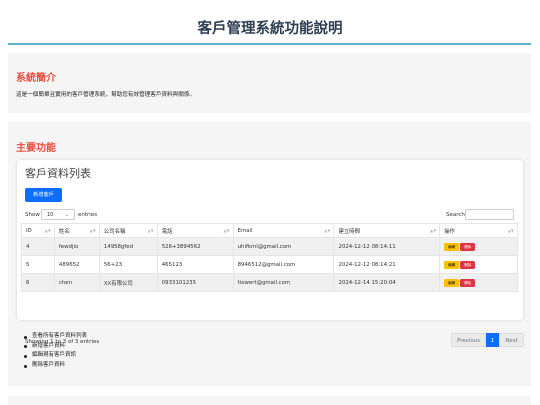  What do you see at coordinates (76, 282) in the screenshot?
I see `table-cell: chen` at bounding box center [76, 282].